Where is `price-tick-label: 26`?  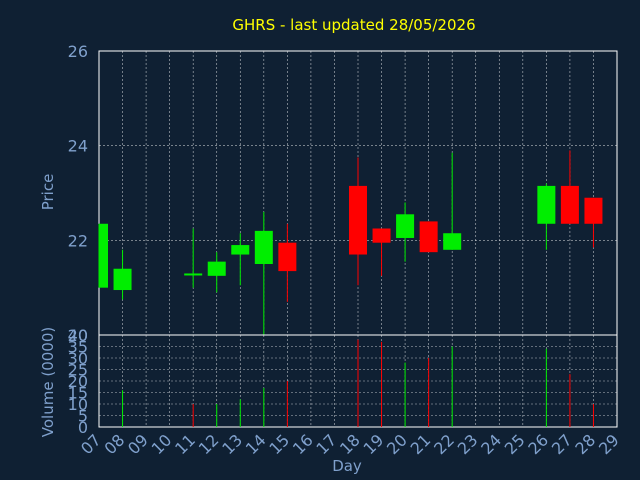 price-tick-label: 26 is located at coordinates (78, 51).